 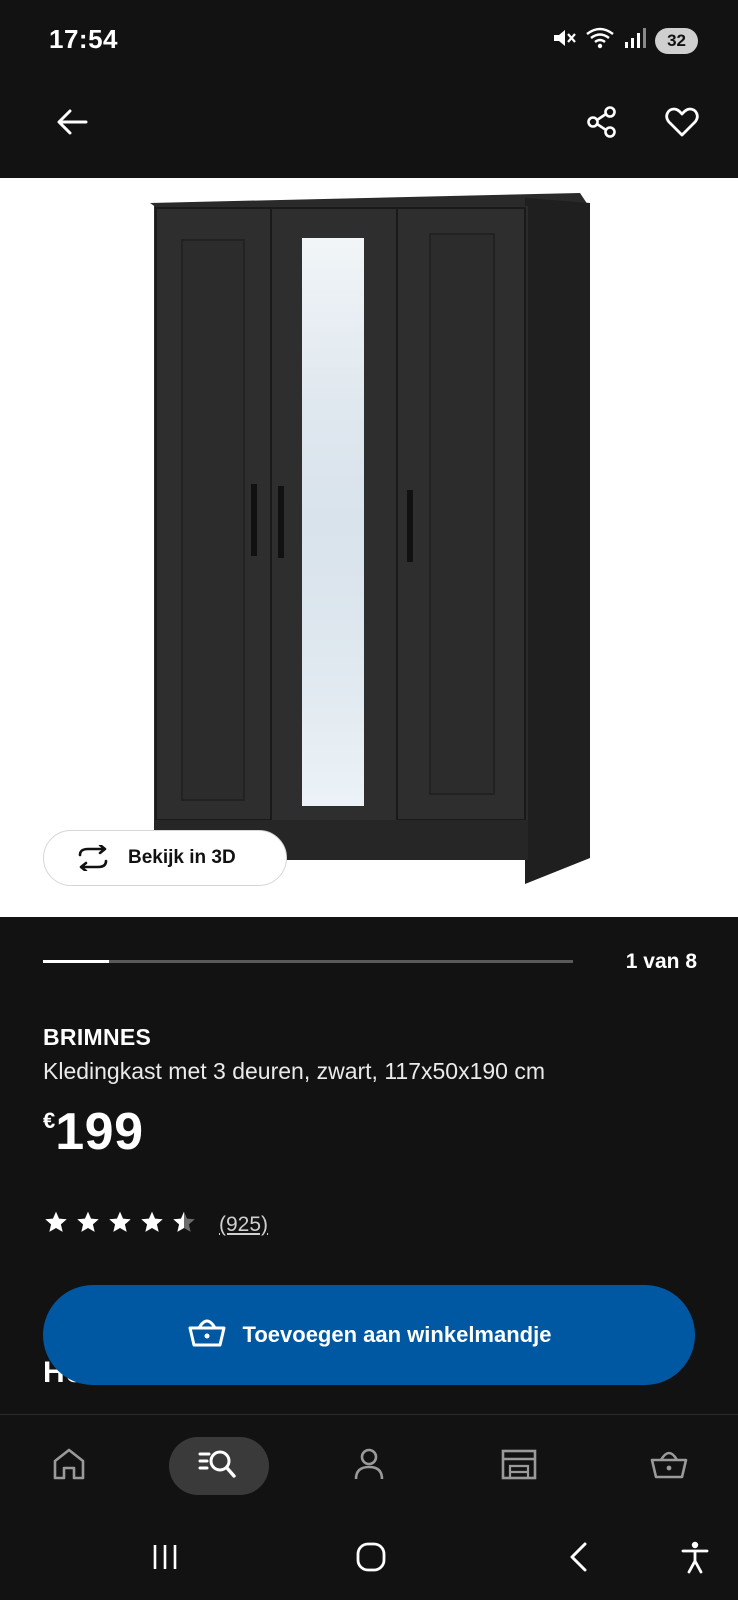 I want to click on status-time: 17:54, so click(x=83, y=39).